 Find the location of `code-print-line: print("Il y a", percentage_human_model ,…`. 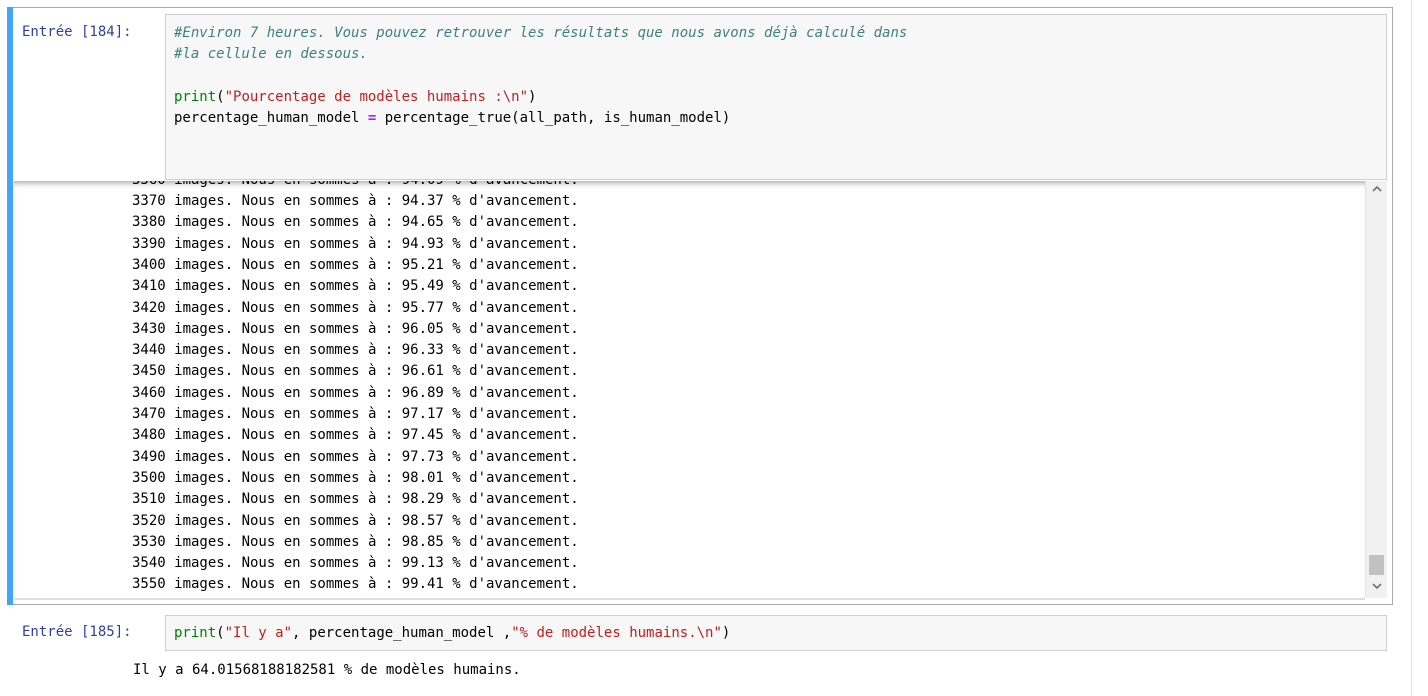

code-print-line: print("Il y a", percentage_human_model ,… is located at coordinates (452, 633).